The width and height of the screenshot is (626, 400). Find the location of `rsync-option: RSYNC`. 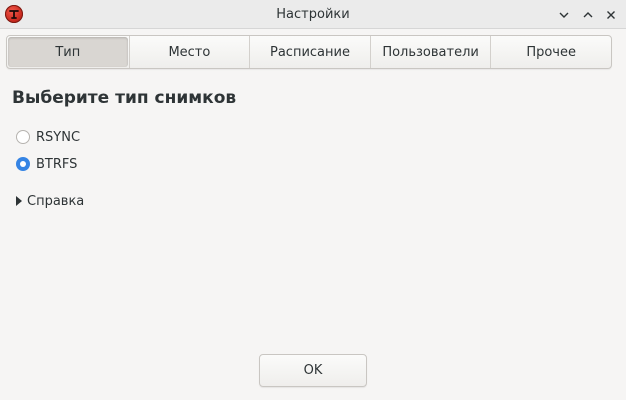

rsync-option: RSYNC is located at coordinates (48, 137).